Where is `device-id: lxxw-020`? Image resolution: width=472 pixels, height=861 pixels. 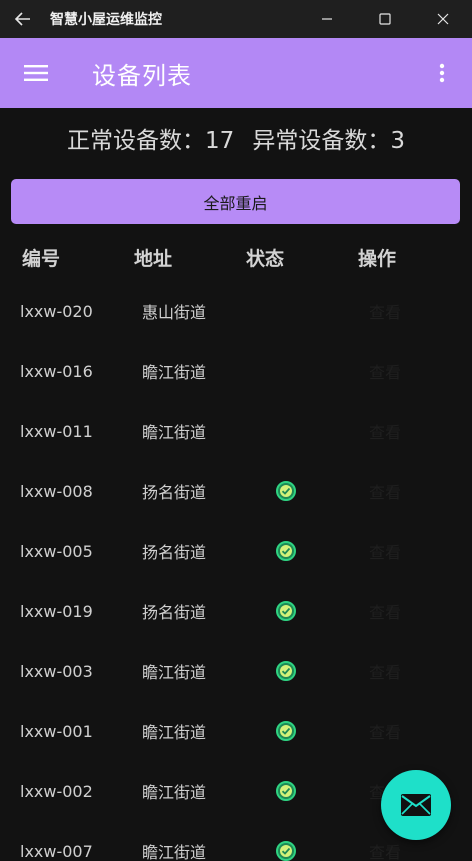 device-id: lxxw-020 is located at coordinates (56, 311).